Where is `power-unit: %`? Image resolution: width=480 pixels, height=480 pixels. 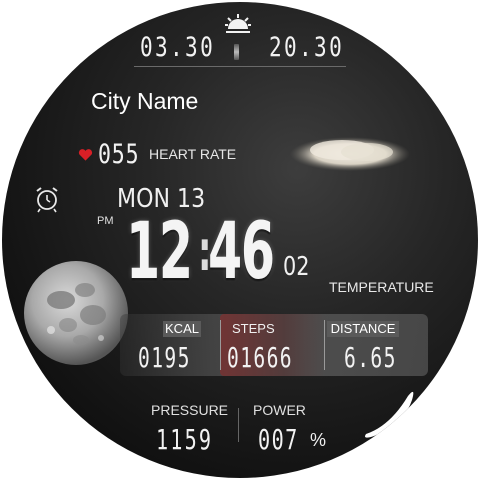
power-unit: % is located at coordinates (318, 440).